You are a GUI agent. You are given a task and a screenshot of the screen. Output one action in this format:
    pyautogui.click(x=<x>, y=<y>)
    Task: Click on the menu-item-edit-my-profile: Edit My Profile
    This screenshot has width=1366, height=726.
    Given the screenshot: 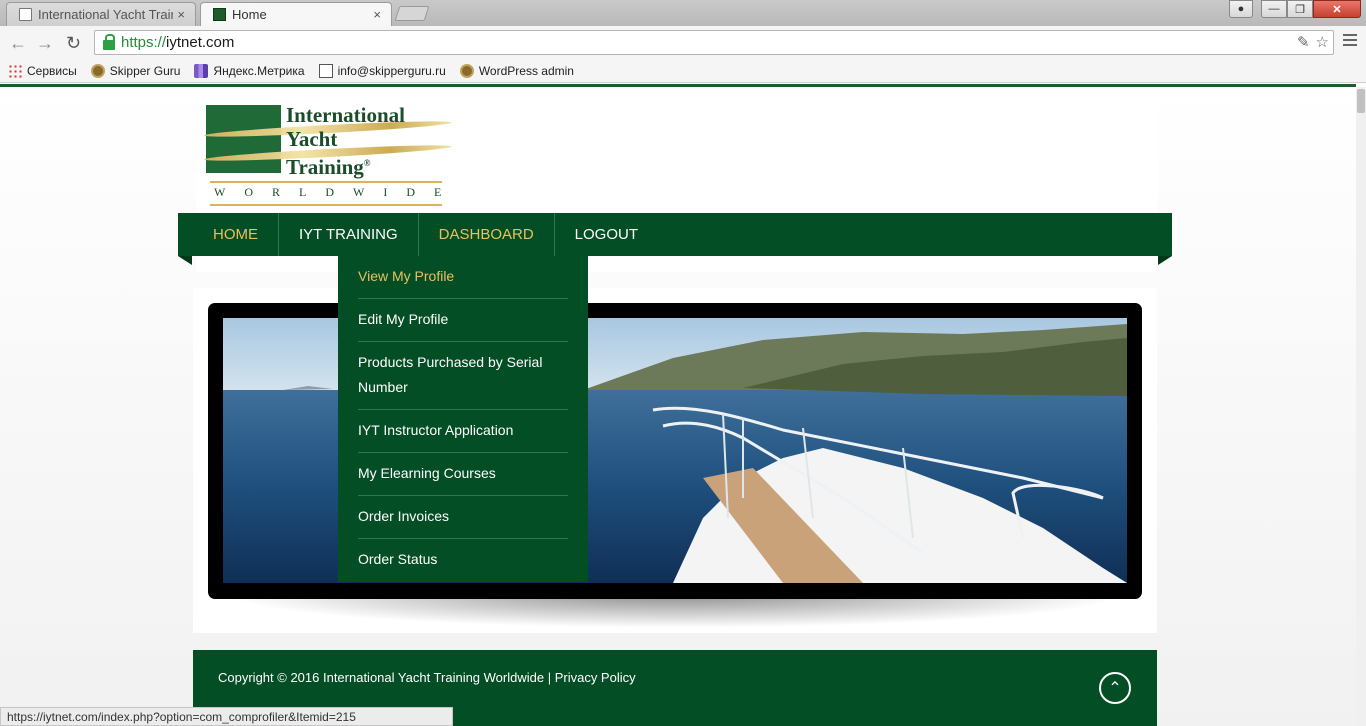 What is the action you would take?
    pyautogui.click(x=463, y=320)
    